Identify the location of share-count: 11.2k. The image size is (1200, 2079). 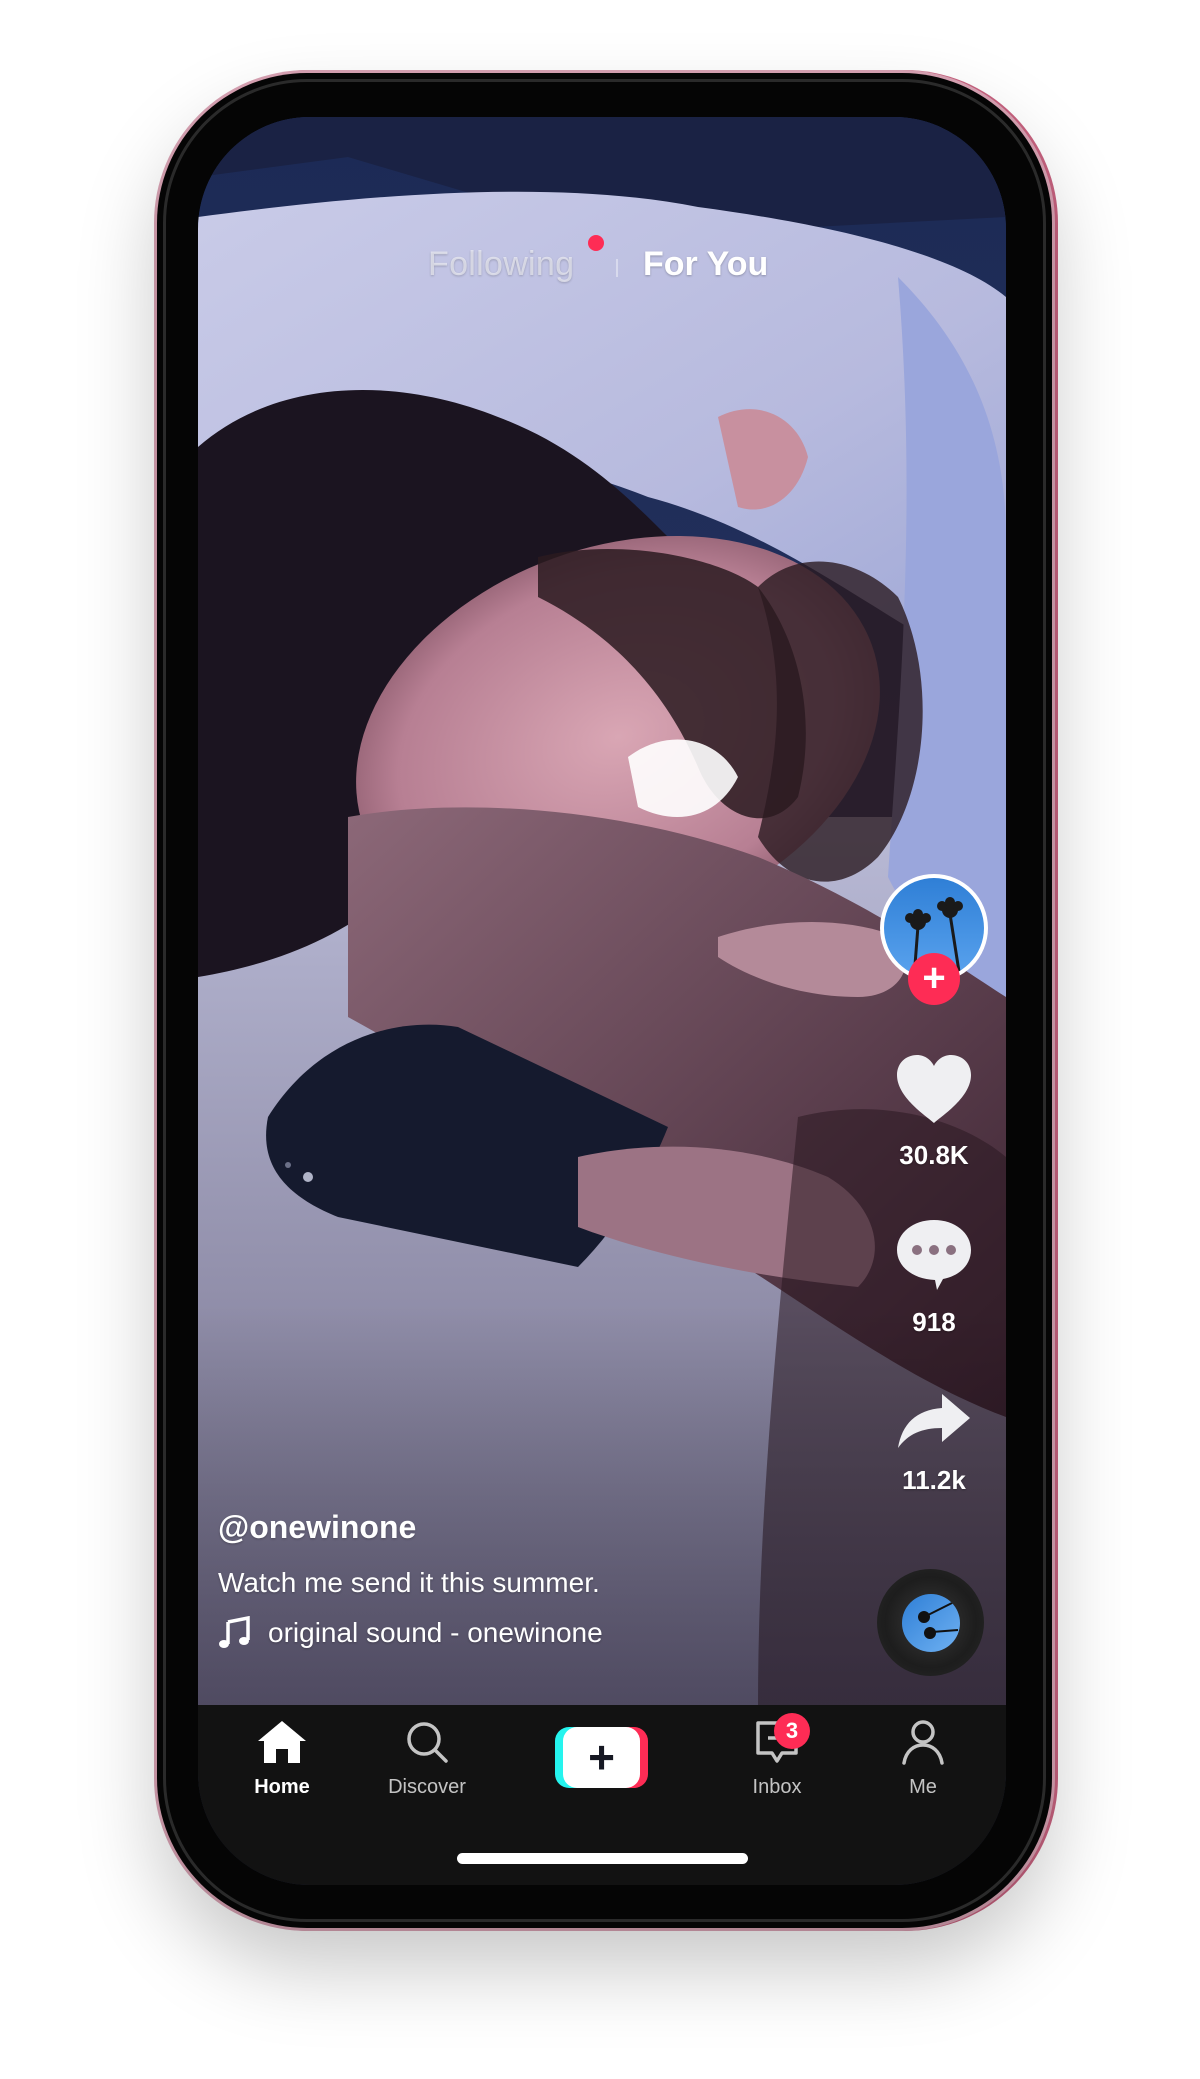
(934, 1480).